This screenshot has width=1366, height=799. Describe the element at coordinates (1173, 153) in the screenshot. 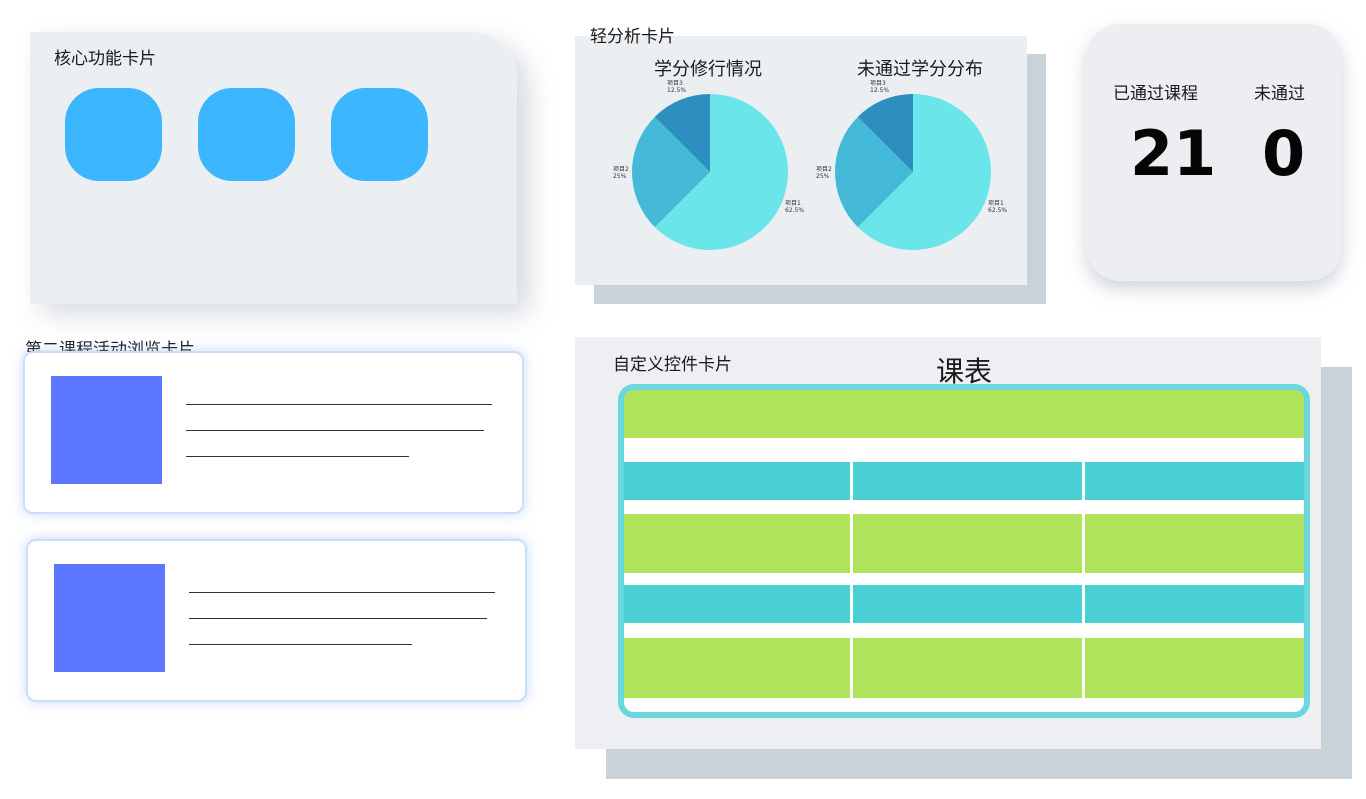

I see `passed-courses-value: 21` at that location.